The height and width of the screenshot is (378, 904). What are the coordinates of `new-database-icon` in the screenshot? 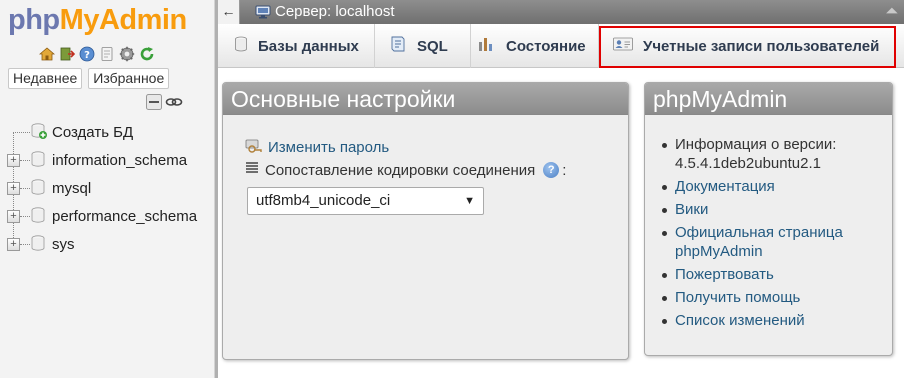 It's located at (39, 132).